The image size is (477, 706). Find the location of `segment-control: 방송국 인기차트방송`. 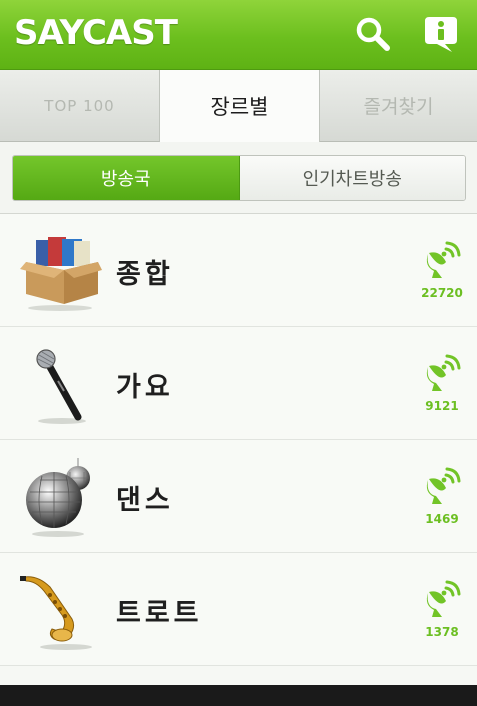

segment-control: 방송국 인기차트방송 is located at coordinates (239, 178).